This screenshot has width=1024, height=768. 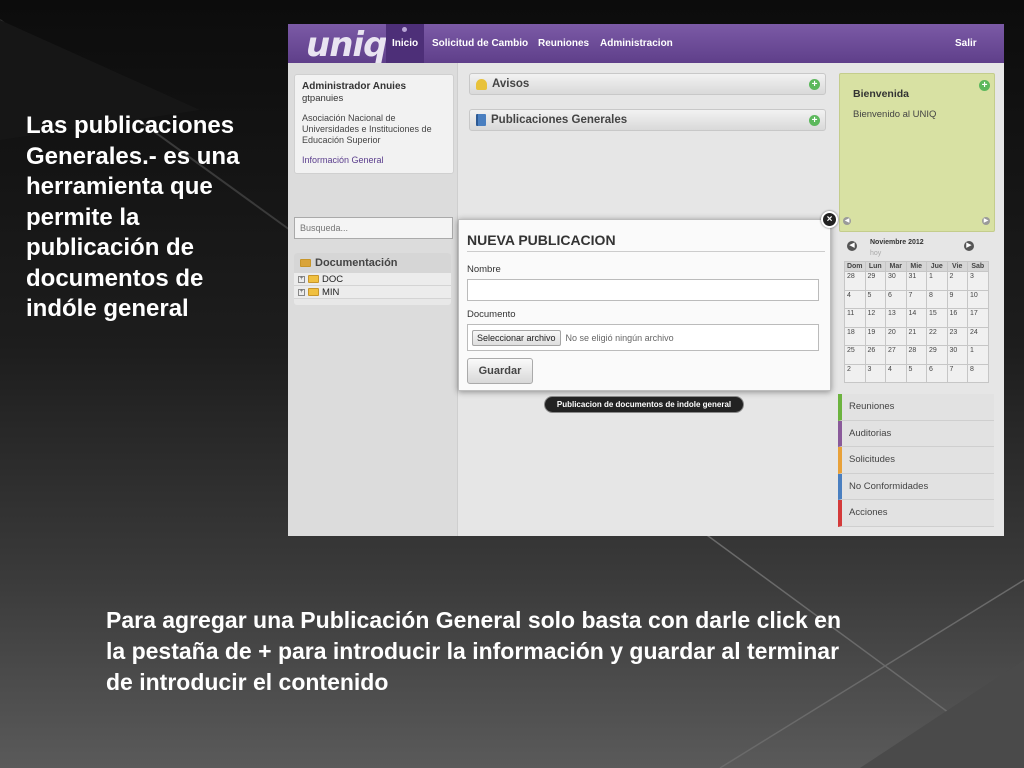 I want to click on calendar-day: 14, so click(x=916, y=318).